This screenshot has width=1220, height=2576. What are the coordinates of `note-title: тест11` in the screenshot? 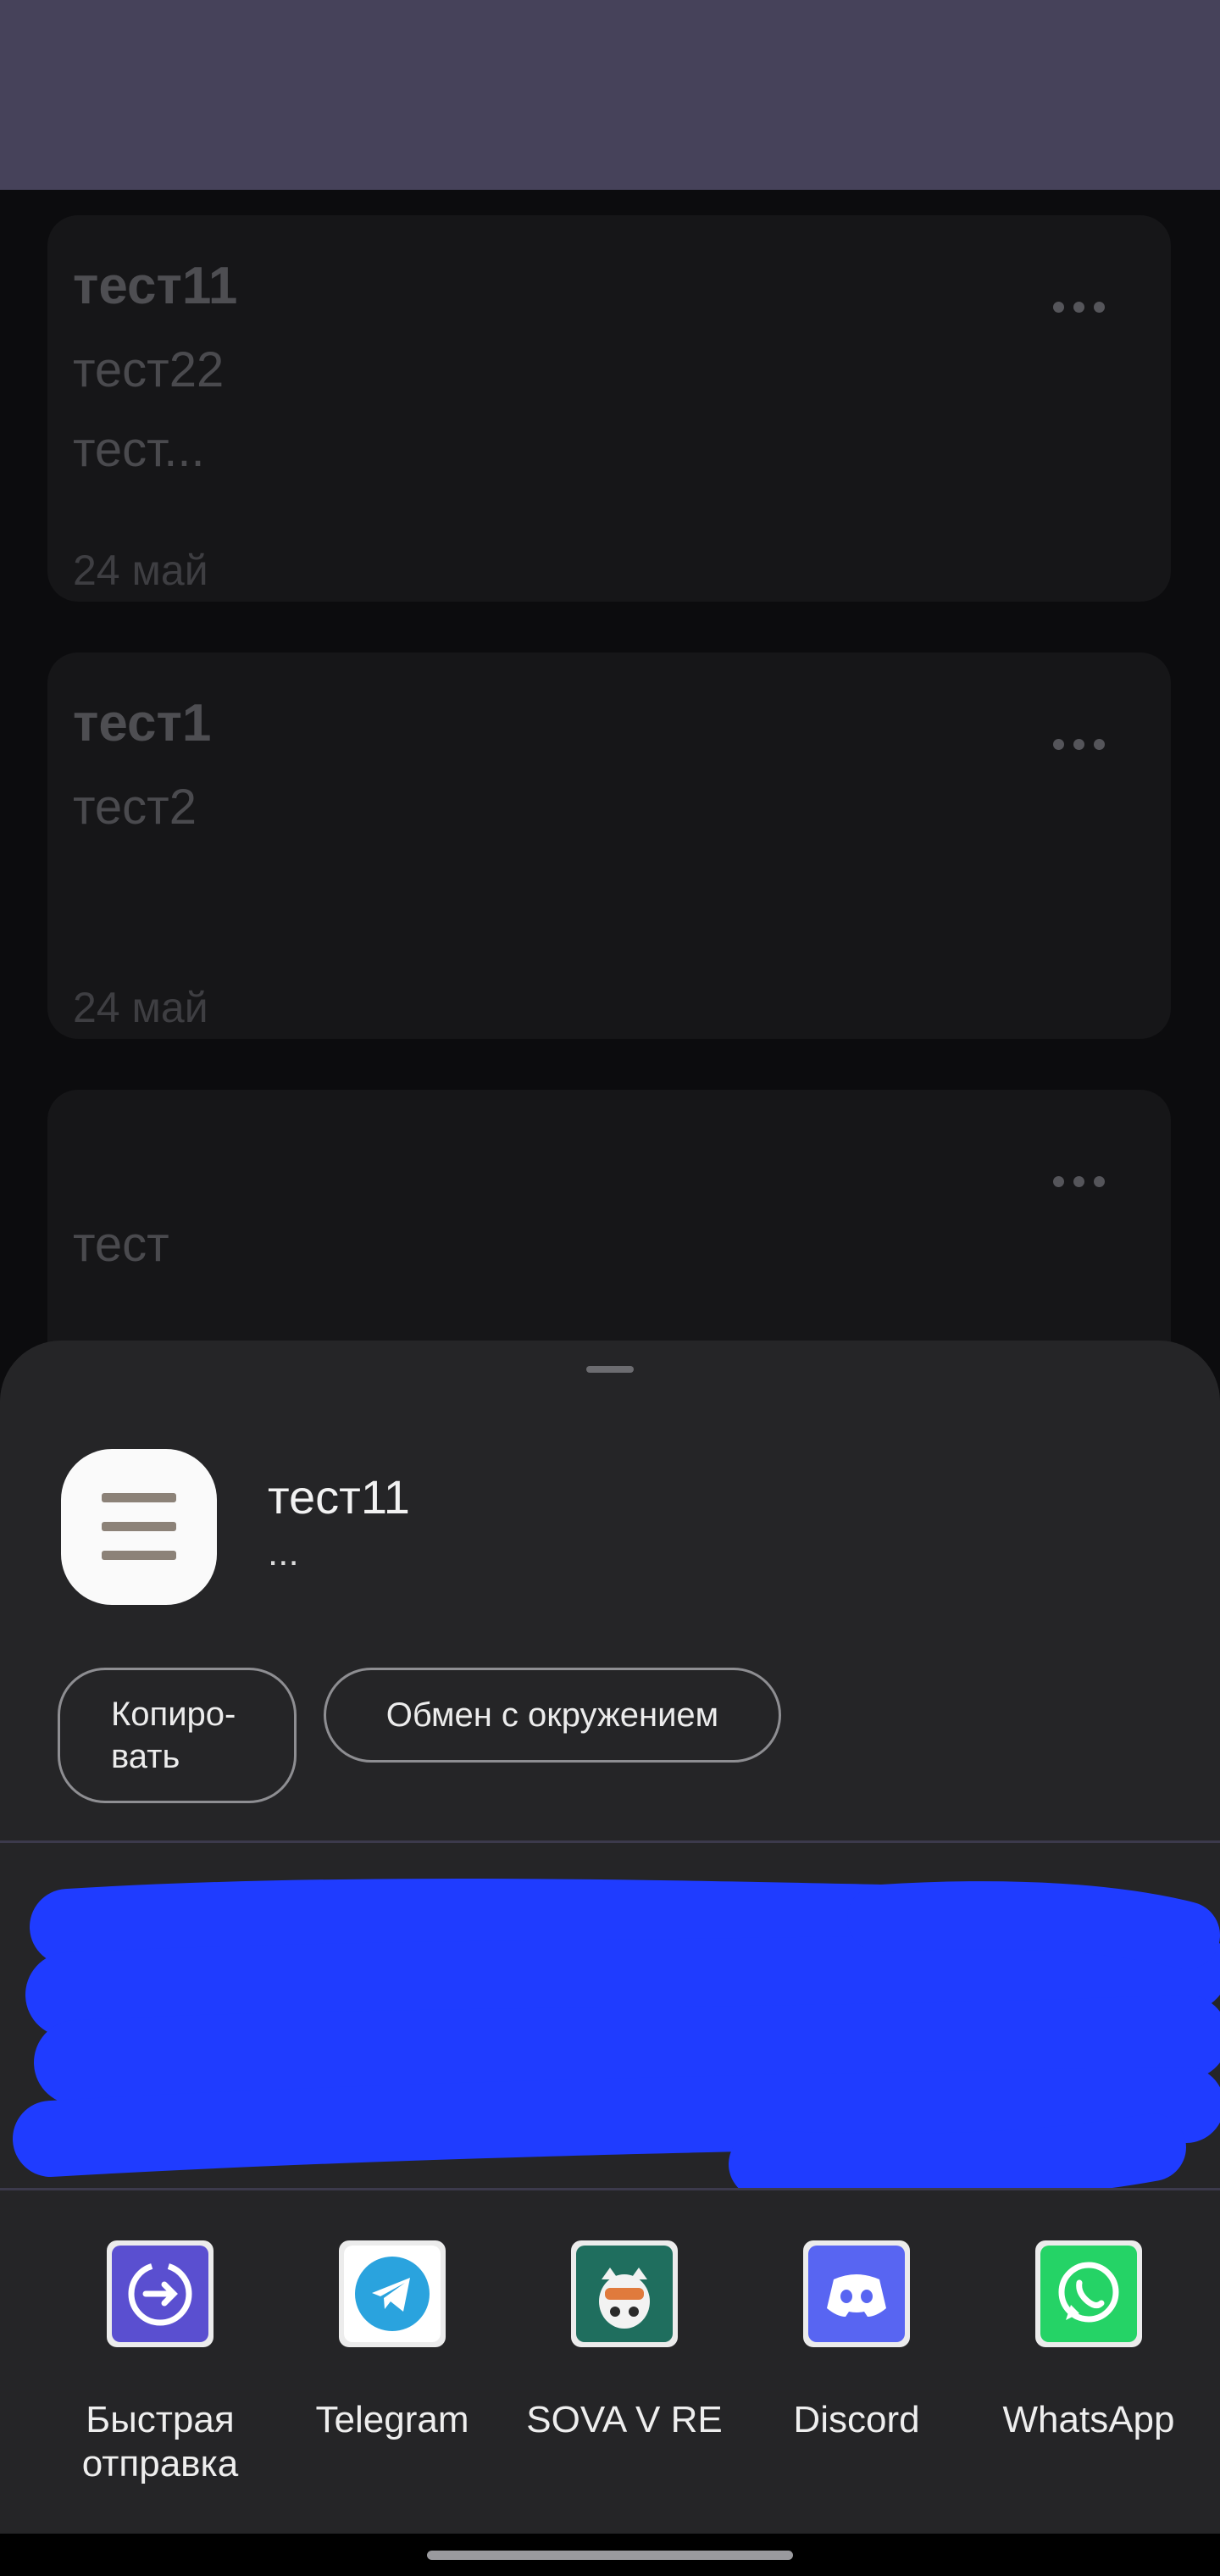 It's located at (155, 286).